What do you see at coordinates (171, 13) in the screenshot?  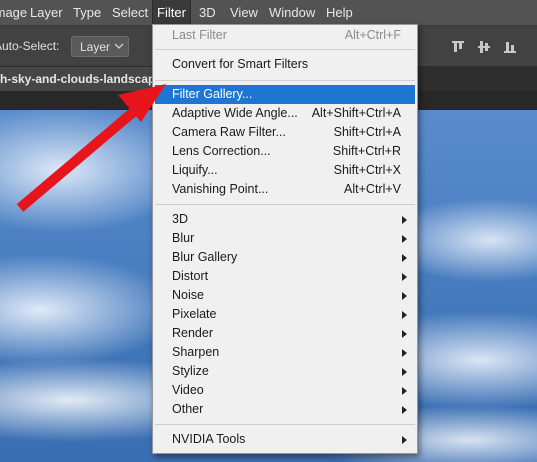 I see `menu-filter: Filter` at bounding box center [171, 13].